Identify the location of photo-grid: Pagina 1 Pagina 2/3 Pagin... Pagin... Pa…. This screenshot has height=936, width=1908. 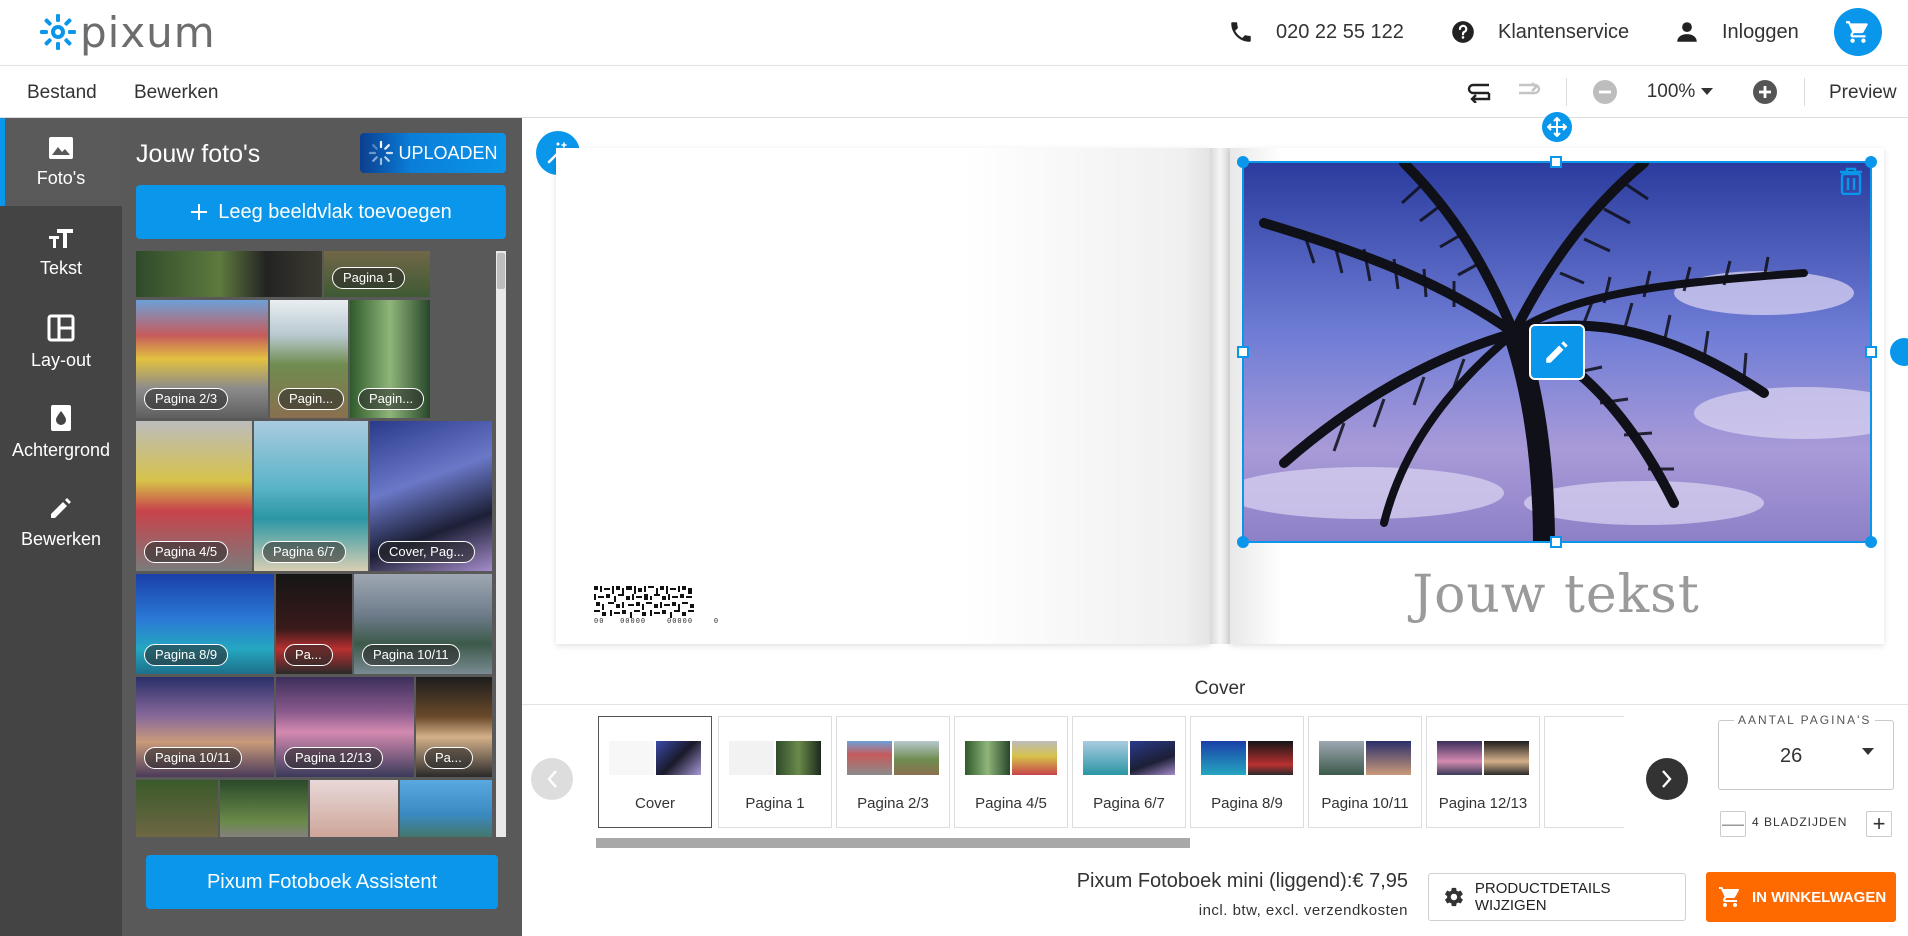
(314, 544).